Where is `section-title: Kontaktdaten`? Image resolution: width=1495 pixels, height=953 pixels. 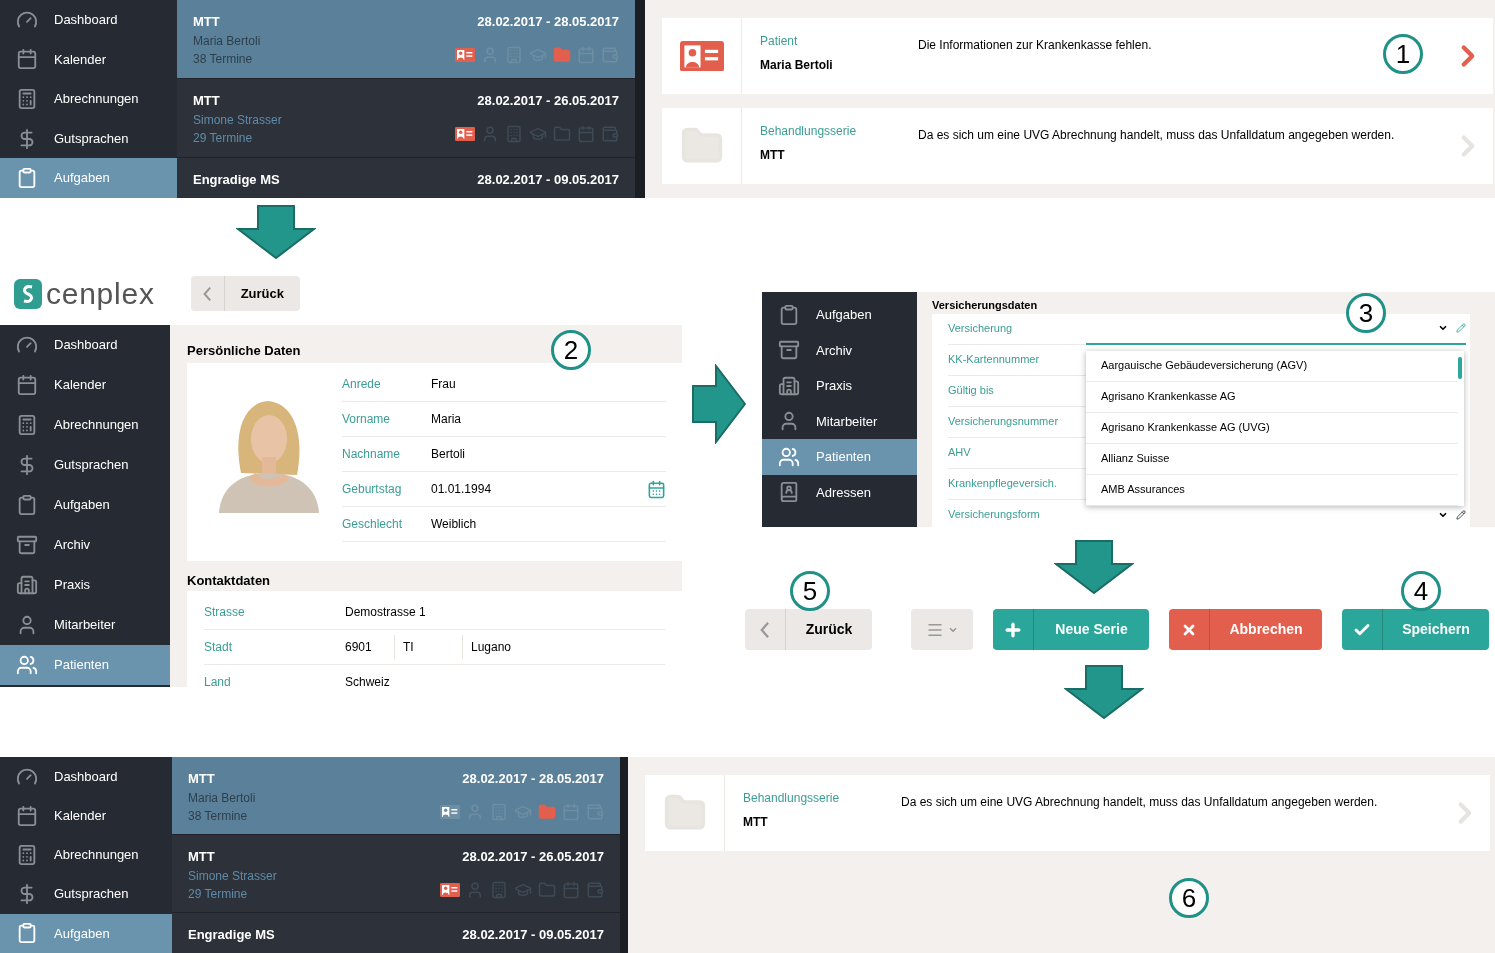
section-title: Kontaktdaten is located at coordinates (229, 581).